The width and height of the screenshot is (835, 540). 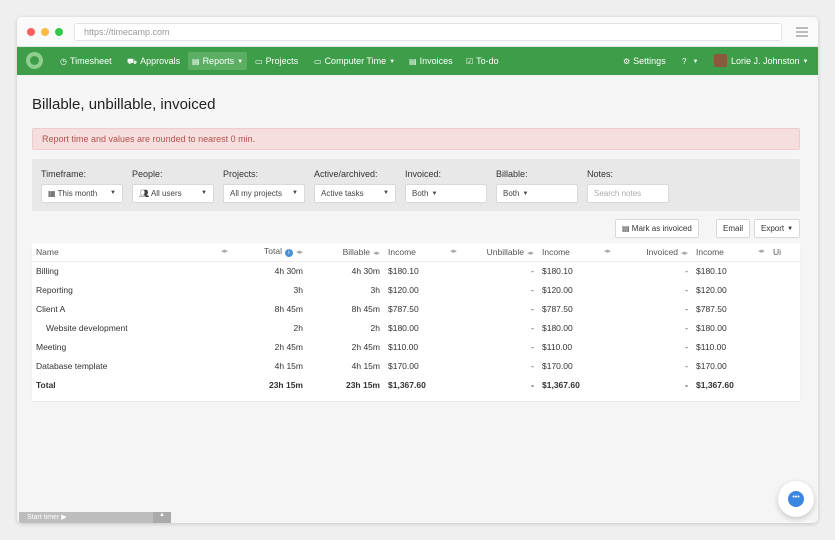 What do you see at coordinates (482, 61) in the screenshot?
I see `nav-todo: ☑ To-do` at bounding box center [482, 61].